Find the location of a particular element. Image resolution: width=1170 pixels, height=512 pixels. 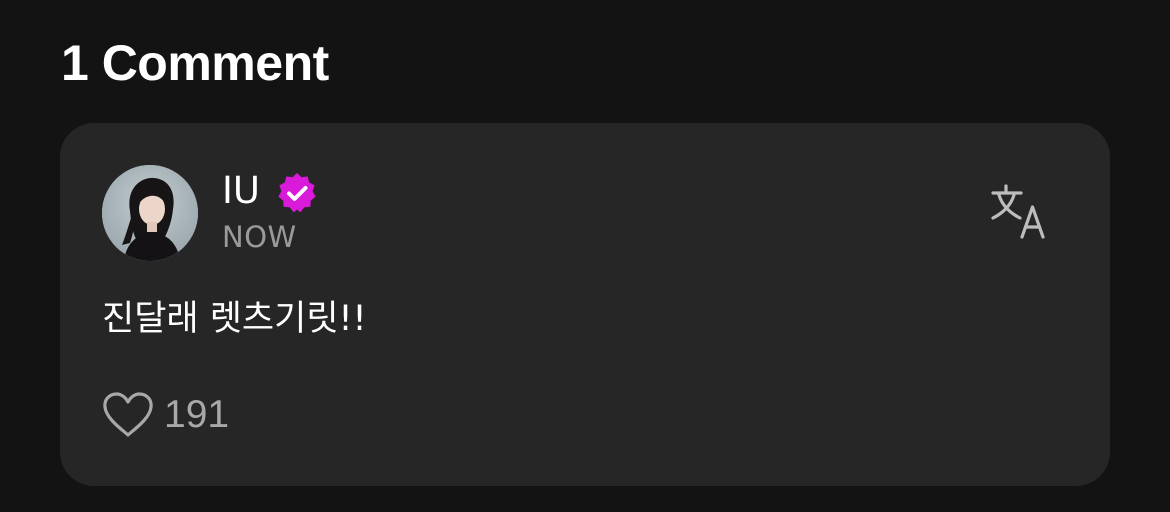

heart-icon is located at coordinates (128, 414).